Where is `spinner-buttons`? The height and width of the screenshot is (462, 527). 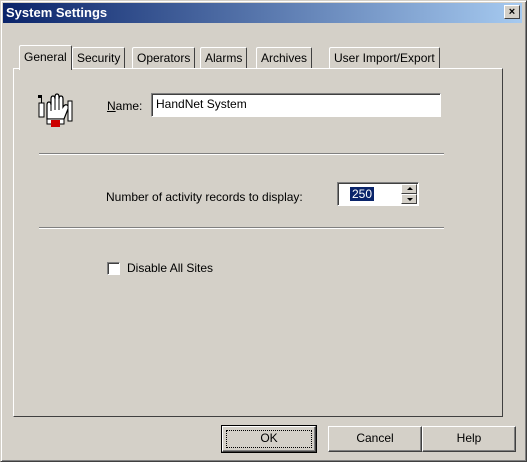 spinner-buttons is located at coordinates (409, 194).